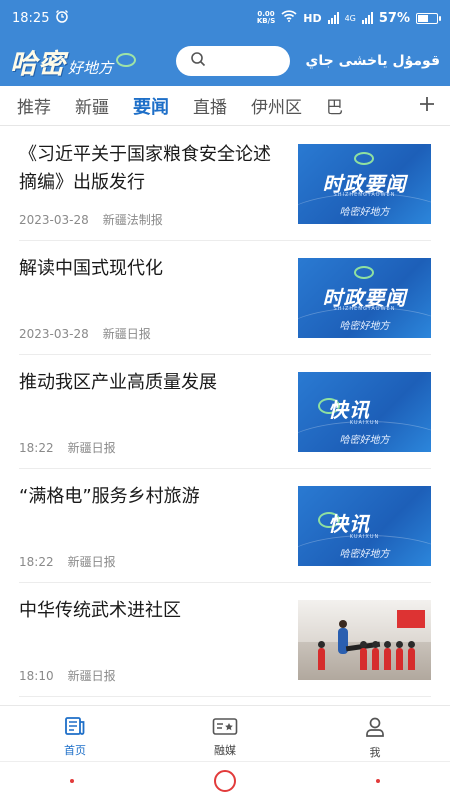  What do you see at coordinates (75, 729) in the screenshot?
I see `newspaper-icon` at bounding box center [75, 729].